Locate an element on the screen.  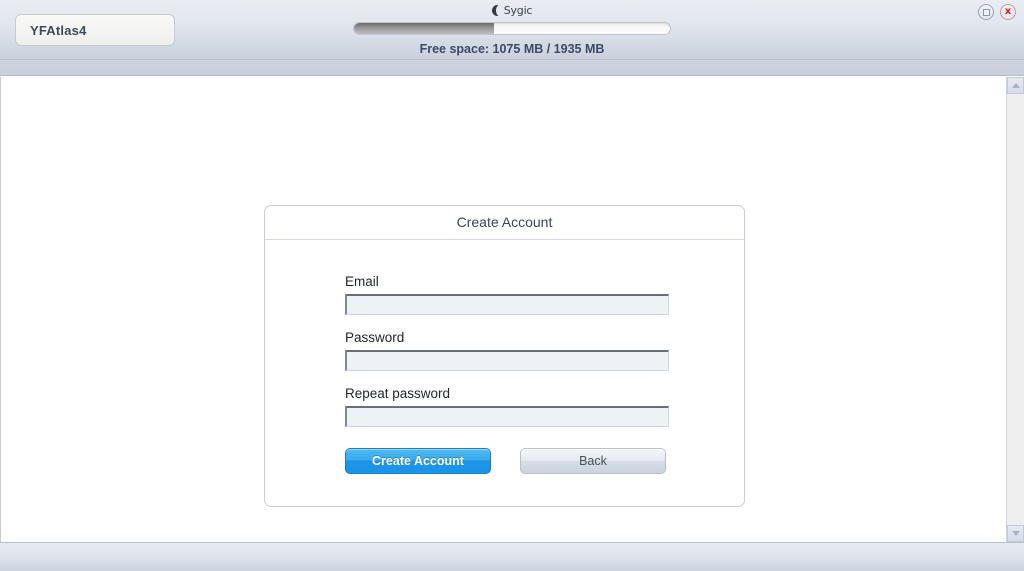
vertical-scrollbar is located at coordinates (1015, 309).